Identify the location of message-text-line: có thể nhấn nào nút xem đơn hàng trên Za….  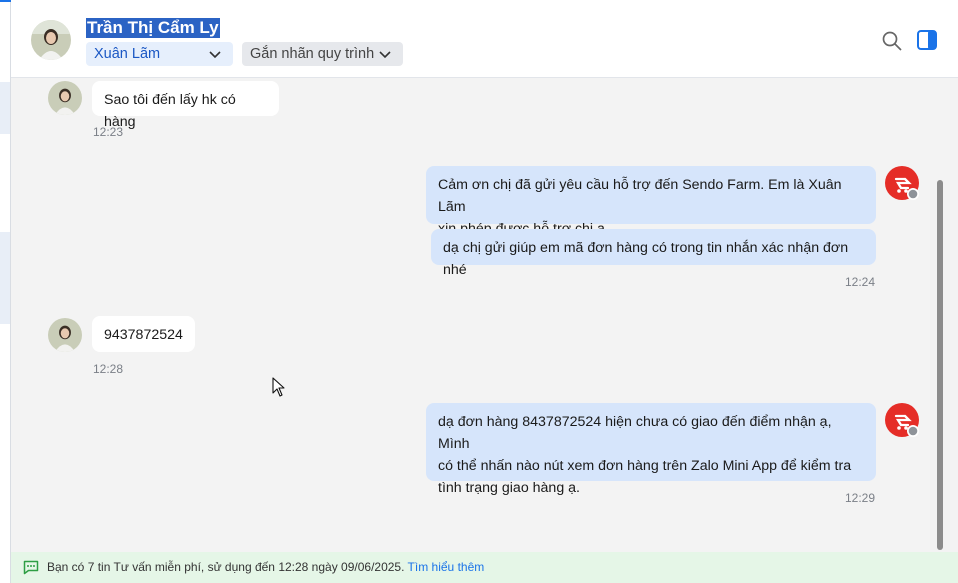
(645, 466).